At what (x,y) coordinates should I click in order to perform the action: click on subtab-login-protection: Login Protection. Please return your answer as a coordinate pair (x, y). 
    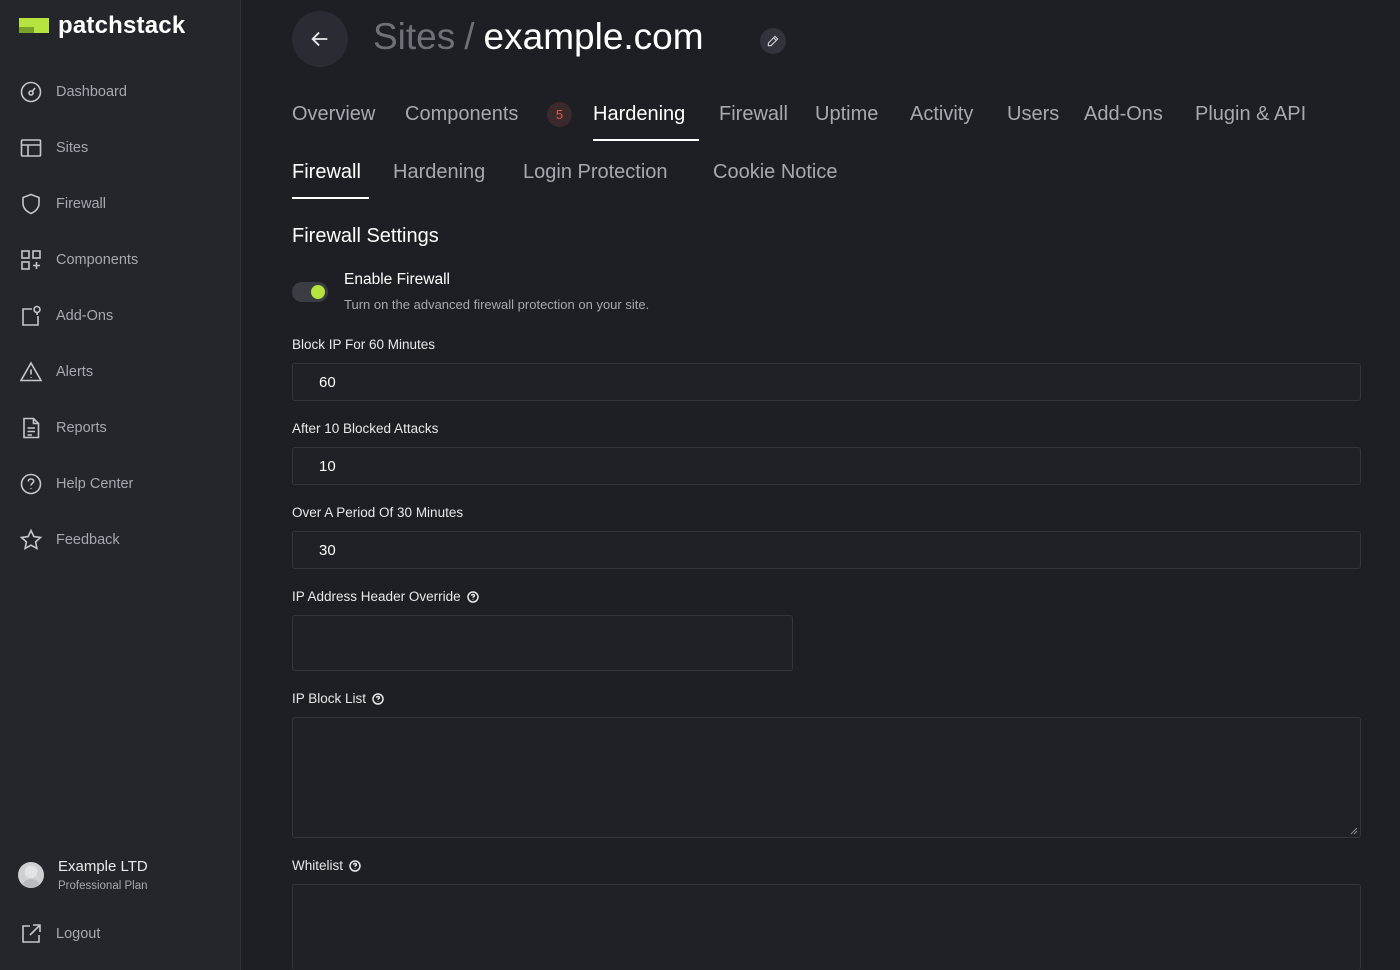
    Looking at the image, I should click on (595, 172).